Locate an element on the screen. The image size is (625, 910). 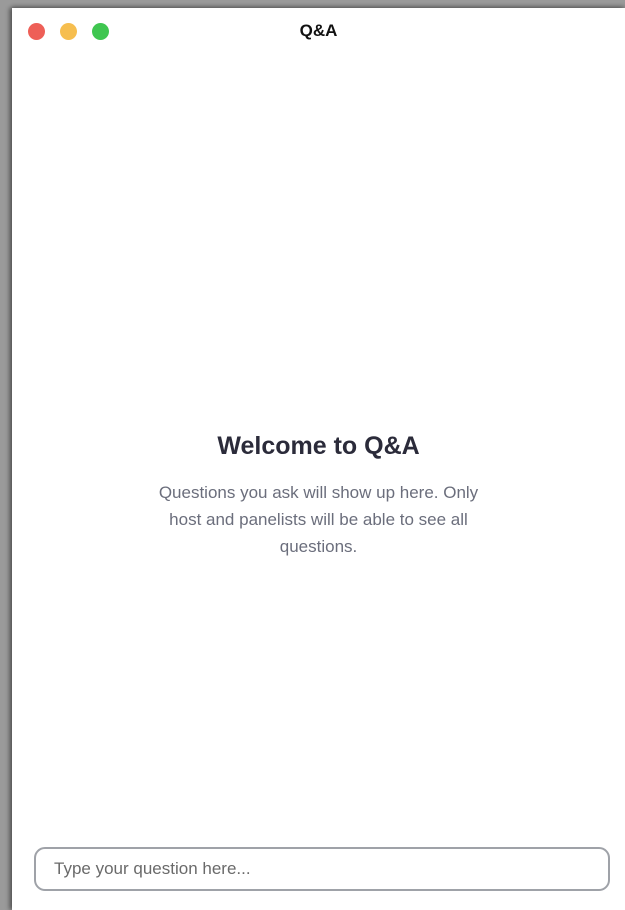
window-title: Q&A is located at coordinates (318, 30).